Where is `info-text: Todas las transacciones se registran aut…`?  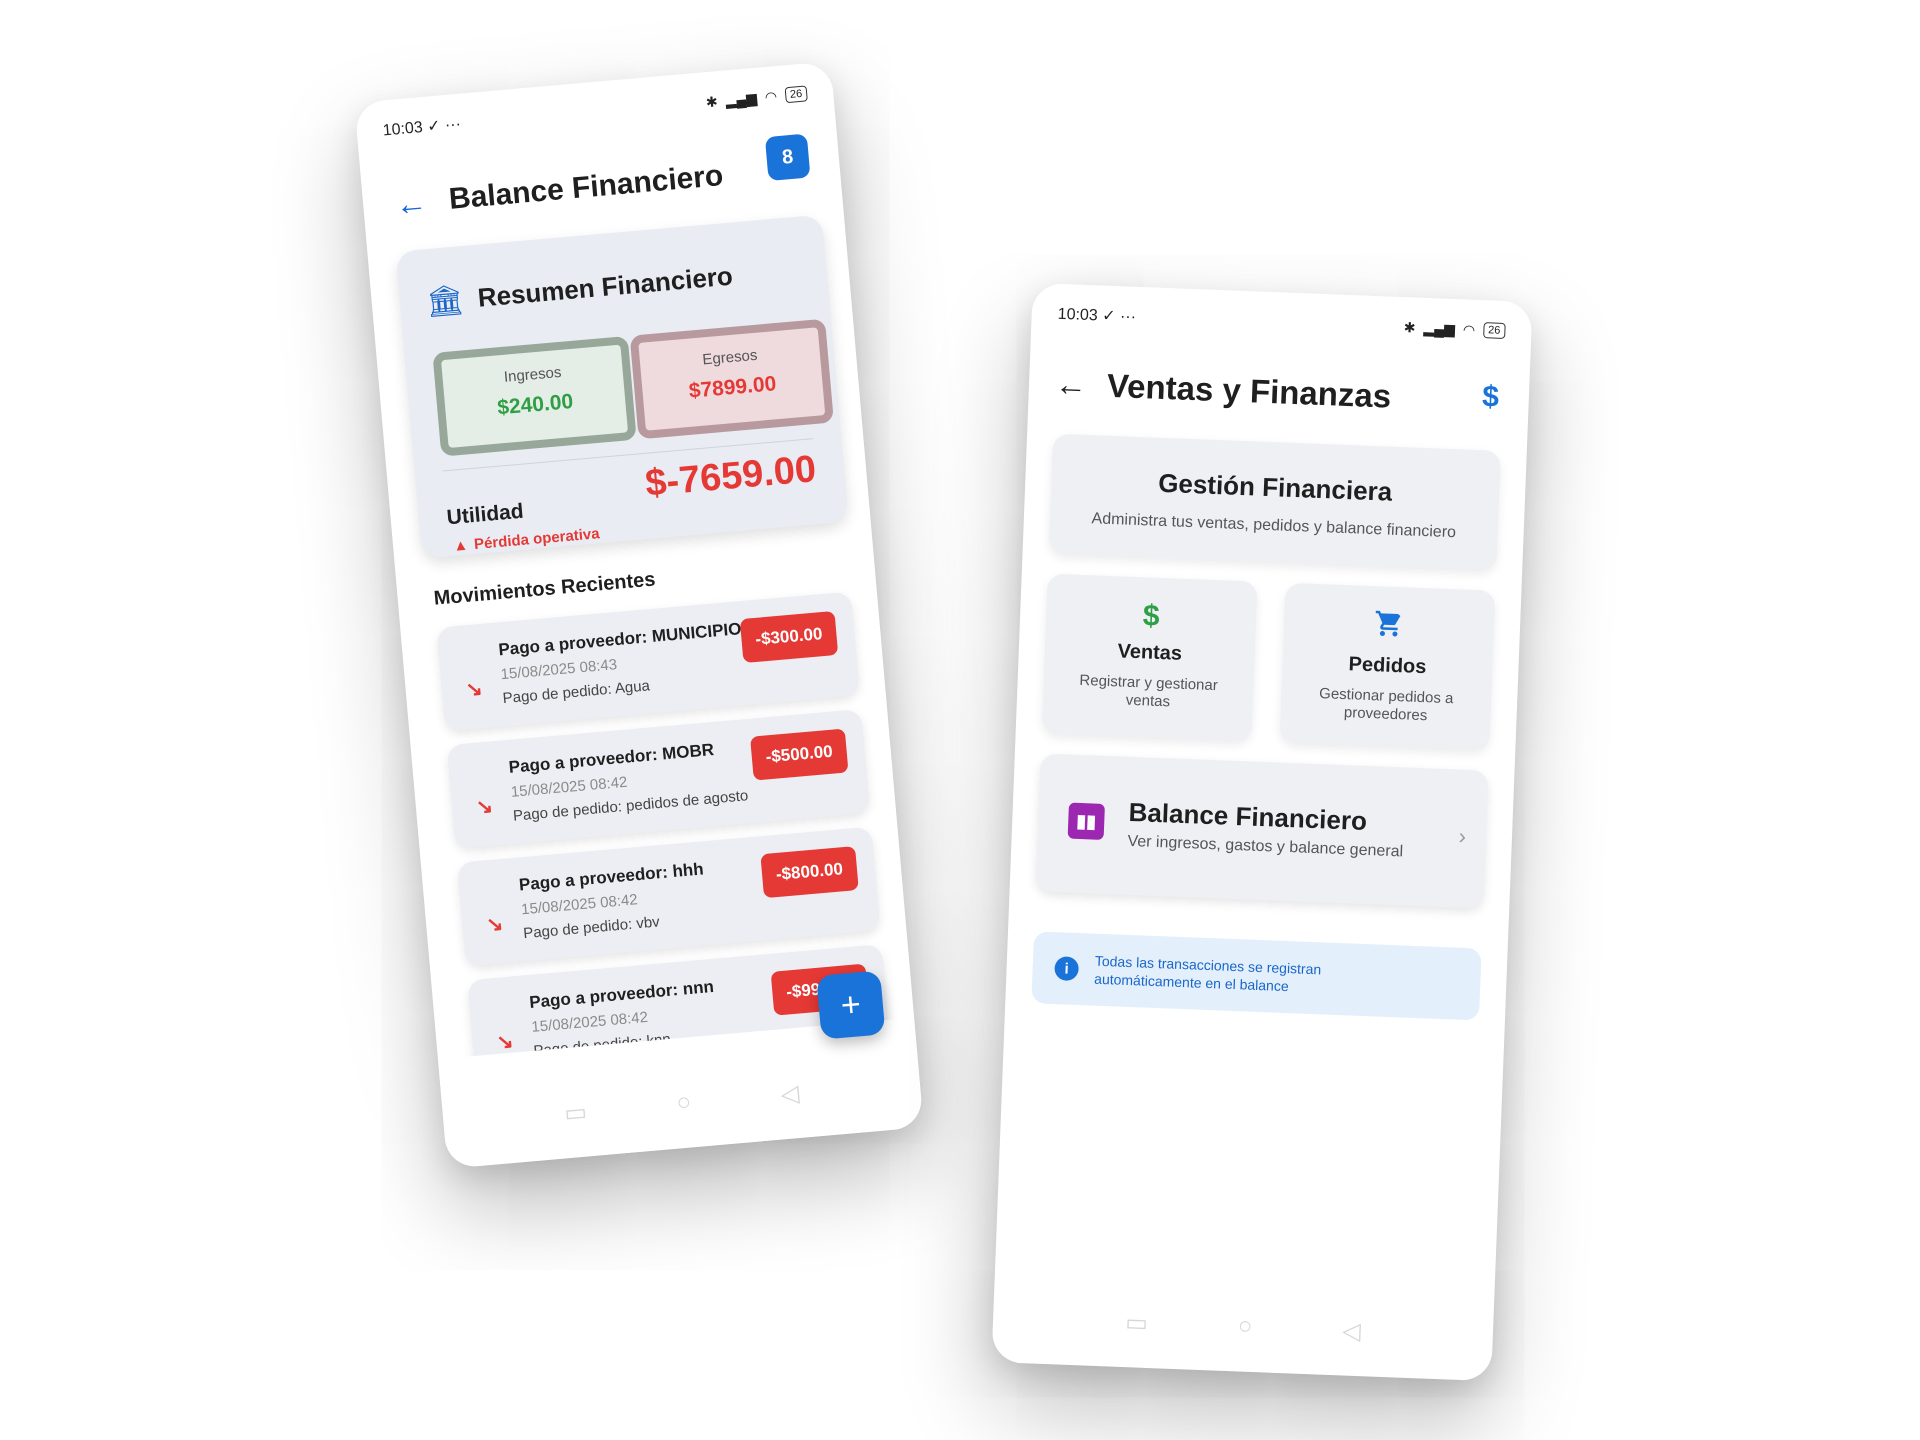
info-text: Todas las transacciones se registran aut… is located at coordinates (1207, 973).